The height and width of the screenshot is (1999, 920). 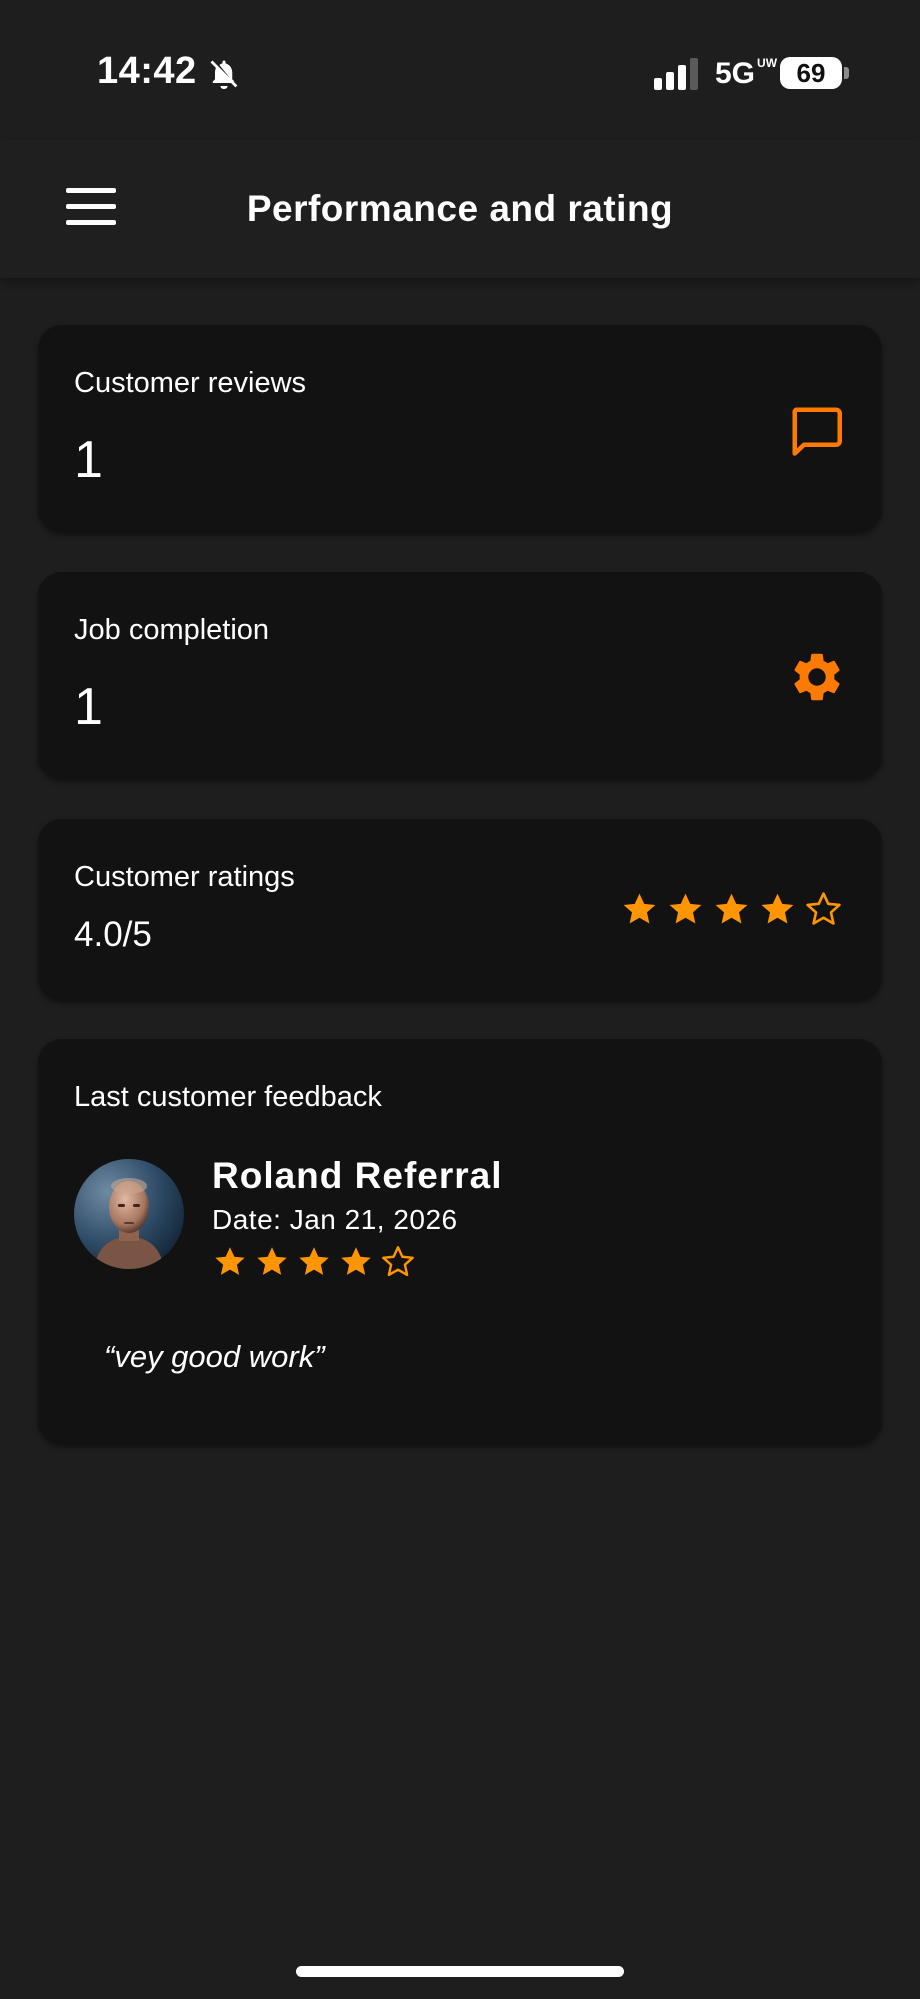 I want to click on customer-ratings-label: Customer ratings, so click(x=184, y=877).